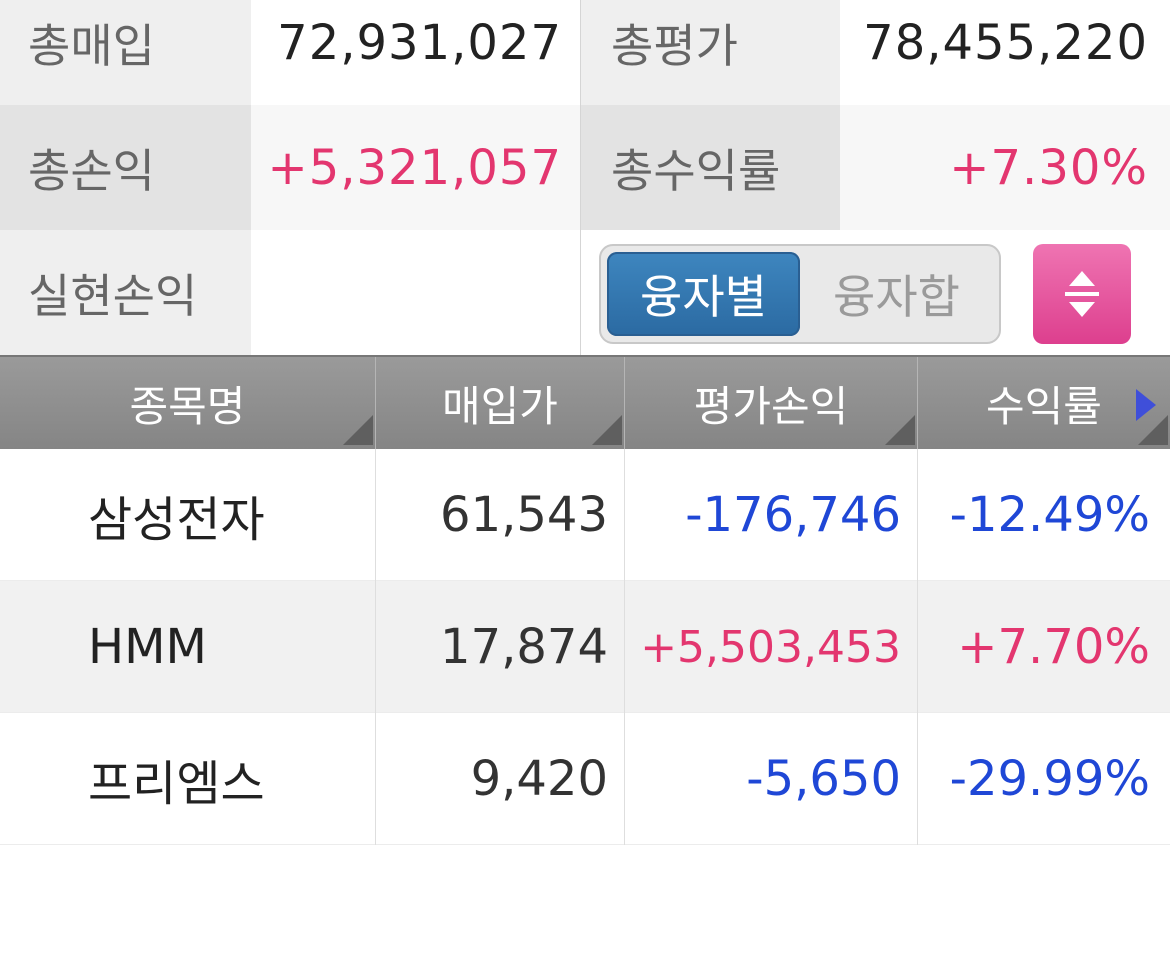 This screenshot has width=1170, height=978. Describe the element at coordinates (1049, 779) in the screenshot. I see `return-rate: -29.99%` at that location.